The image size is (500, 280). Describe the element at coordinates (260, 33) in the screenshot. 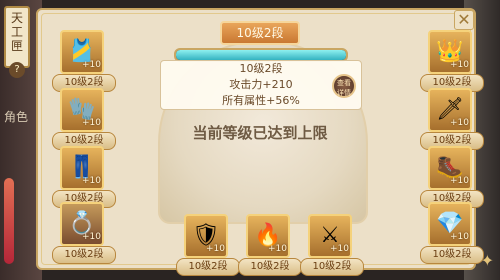

I see `level-title: 10级2段` at that location.